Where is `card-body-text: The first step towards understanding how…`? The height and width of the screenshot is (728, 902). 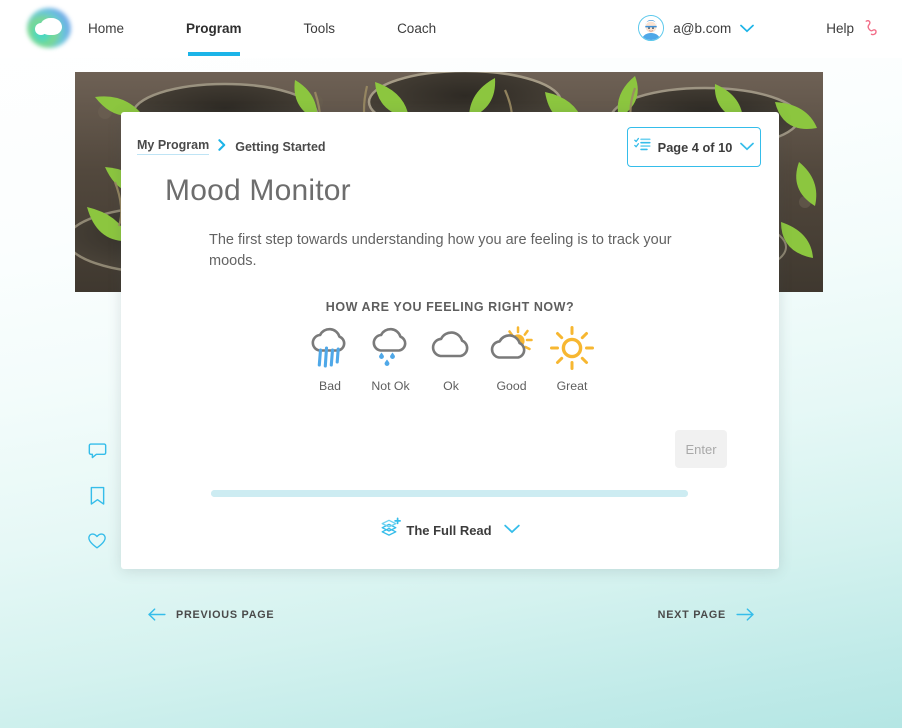
card-body-text: The first step towards understanding how… is located at coordinates (440, 250).